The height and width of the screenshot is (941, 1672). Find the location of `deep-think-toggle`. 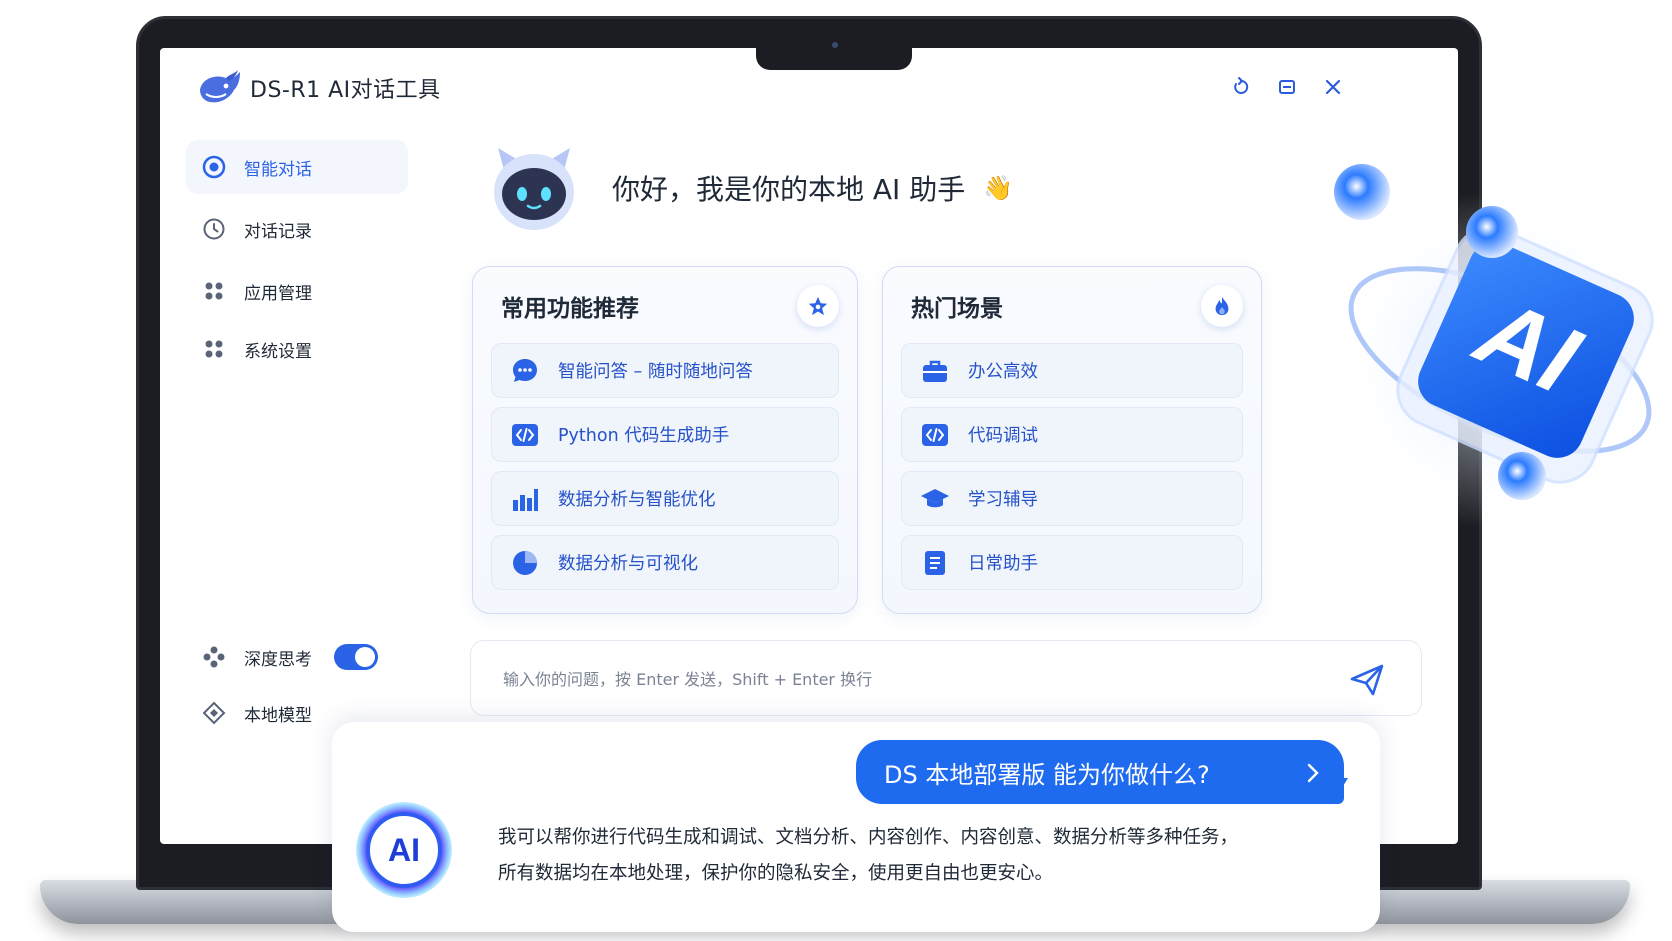

deep-think-toggle is located at coordinates (356, 657).